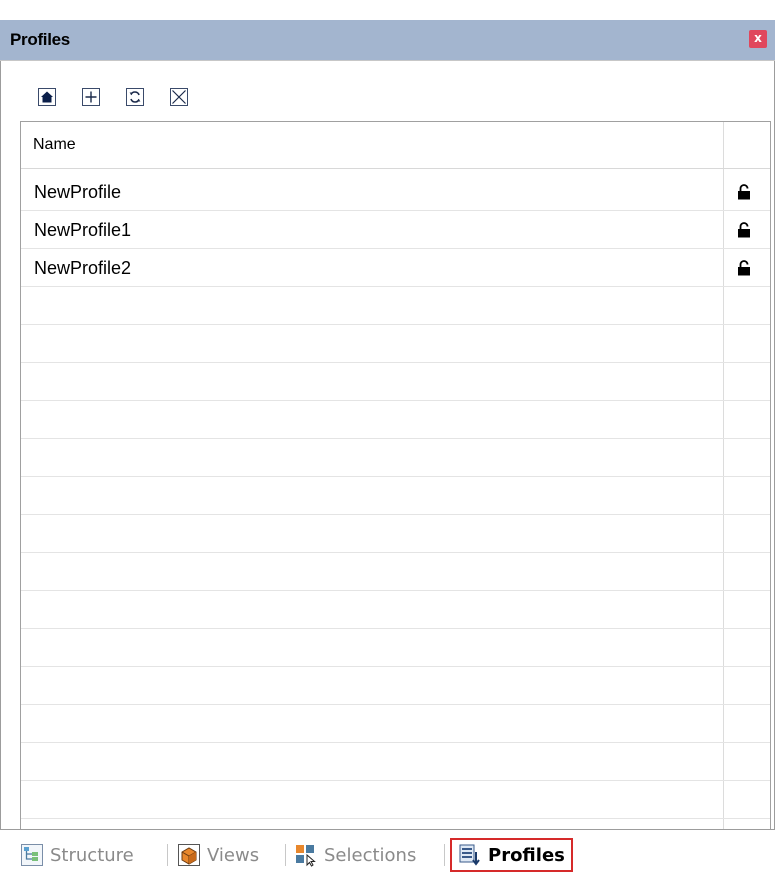  I want to click on tab-structure-label: Structure, so click(92, 855).